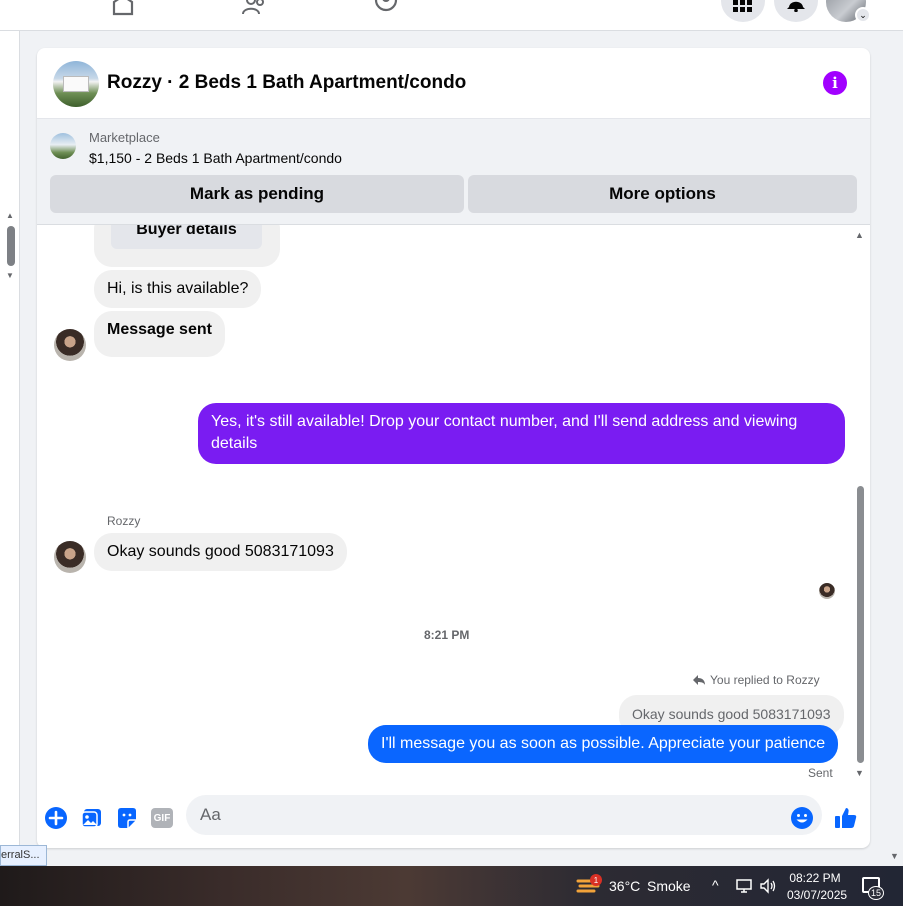 The height and width of the screenshot is (906, 903). Describe the element at coordinates (846, 818) in the screenshot. I see `like-thumbs-up-icon` at that location.